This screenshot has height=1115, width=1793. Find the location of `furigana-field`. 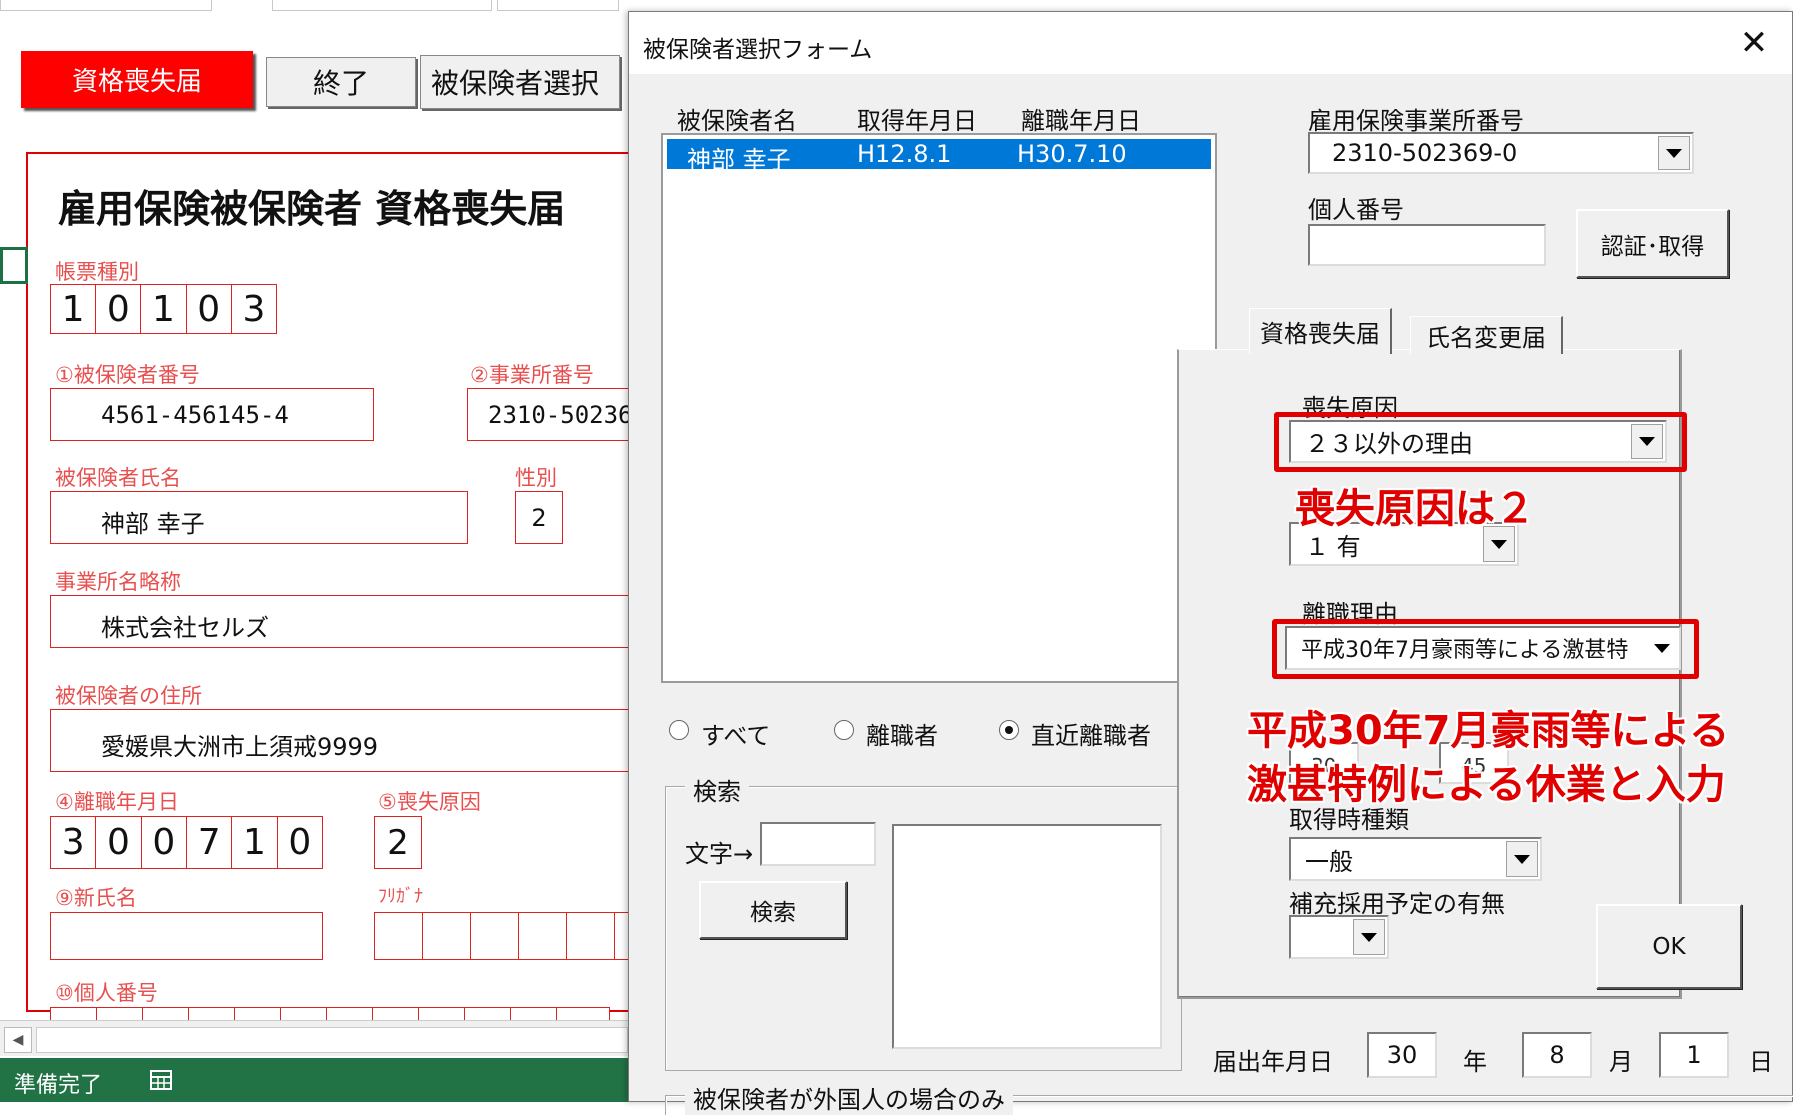

furigana-field is located at coordinates (510, 936).